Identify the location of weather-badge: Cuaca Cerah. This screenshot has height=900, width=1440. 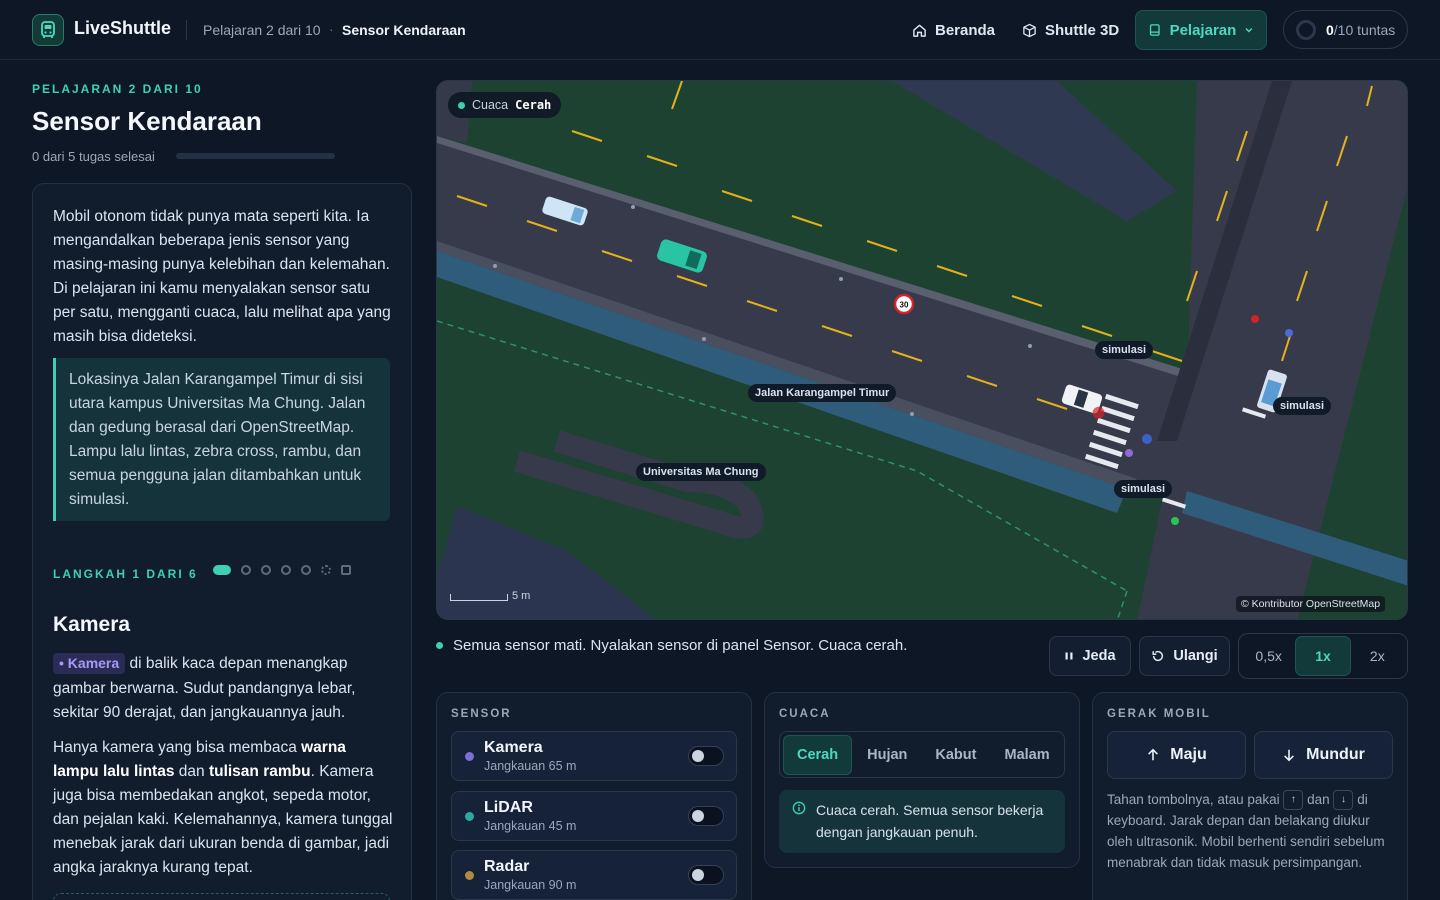
(505, 105).